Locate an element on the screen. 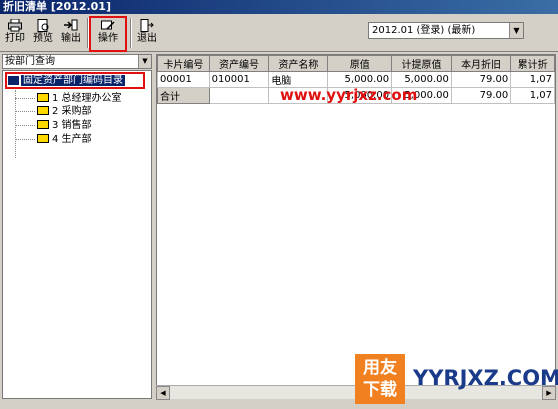 Image resolution: width=558 pixels, height=409 pixels. preview-label: 预览 is located at coordinates (43, 38).